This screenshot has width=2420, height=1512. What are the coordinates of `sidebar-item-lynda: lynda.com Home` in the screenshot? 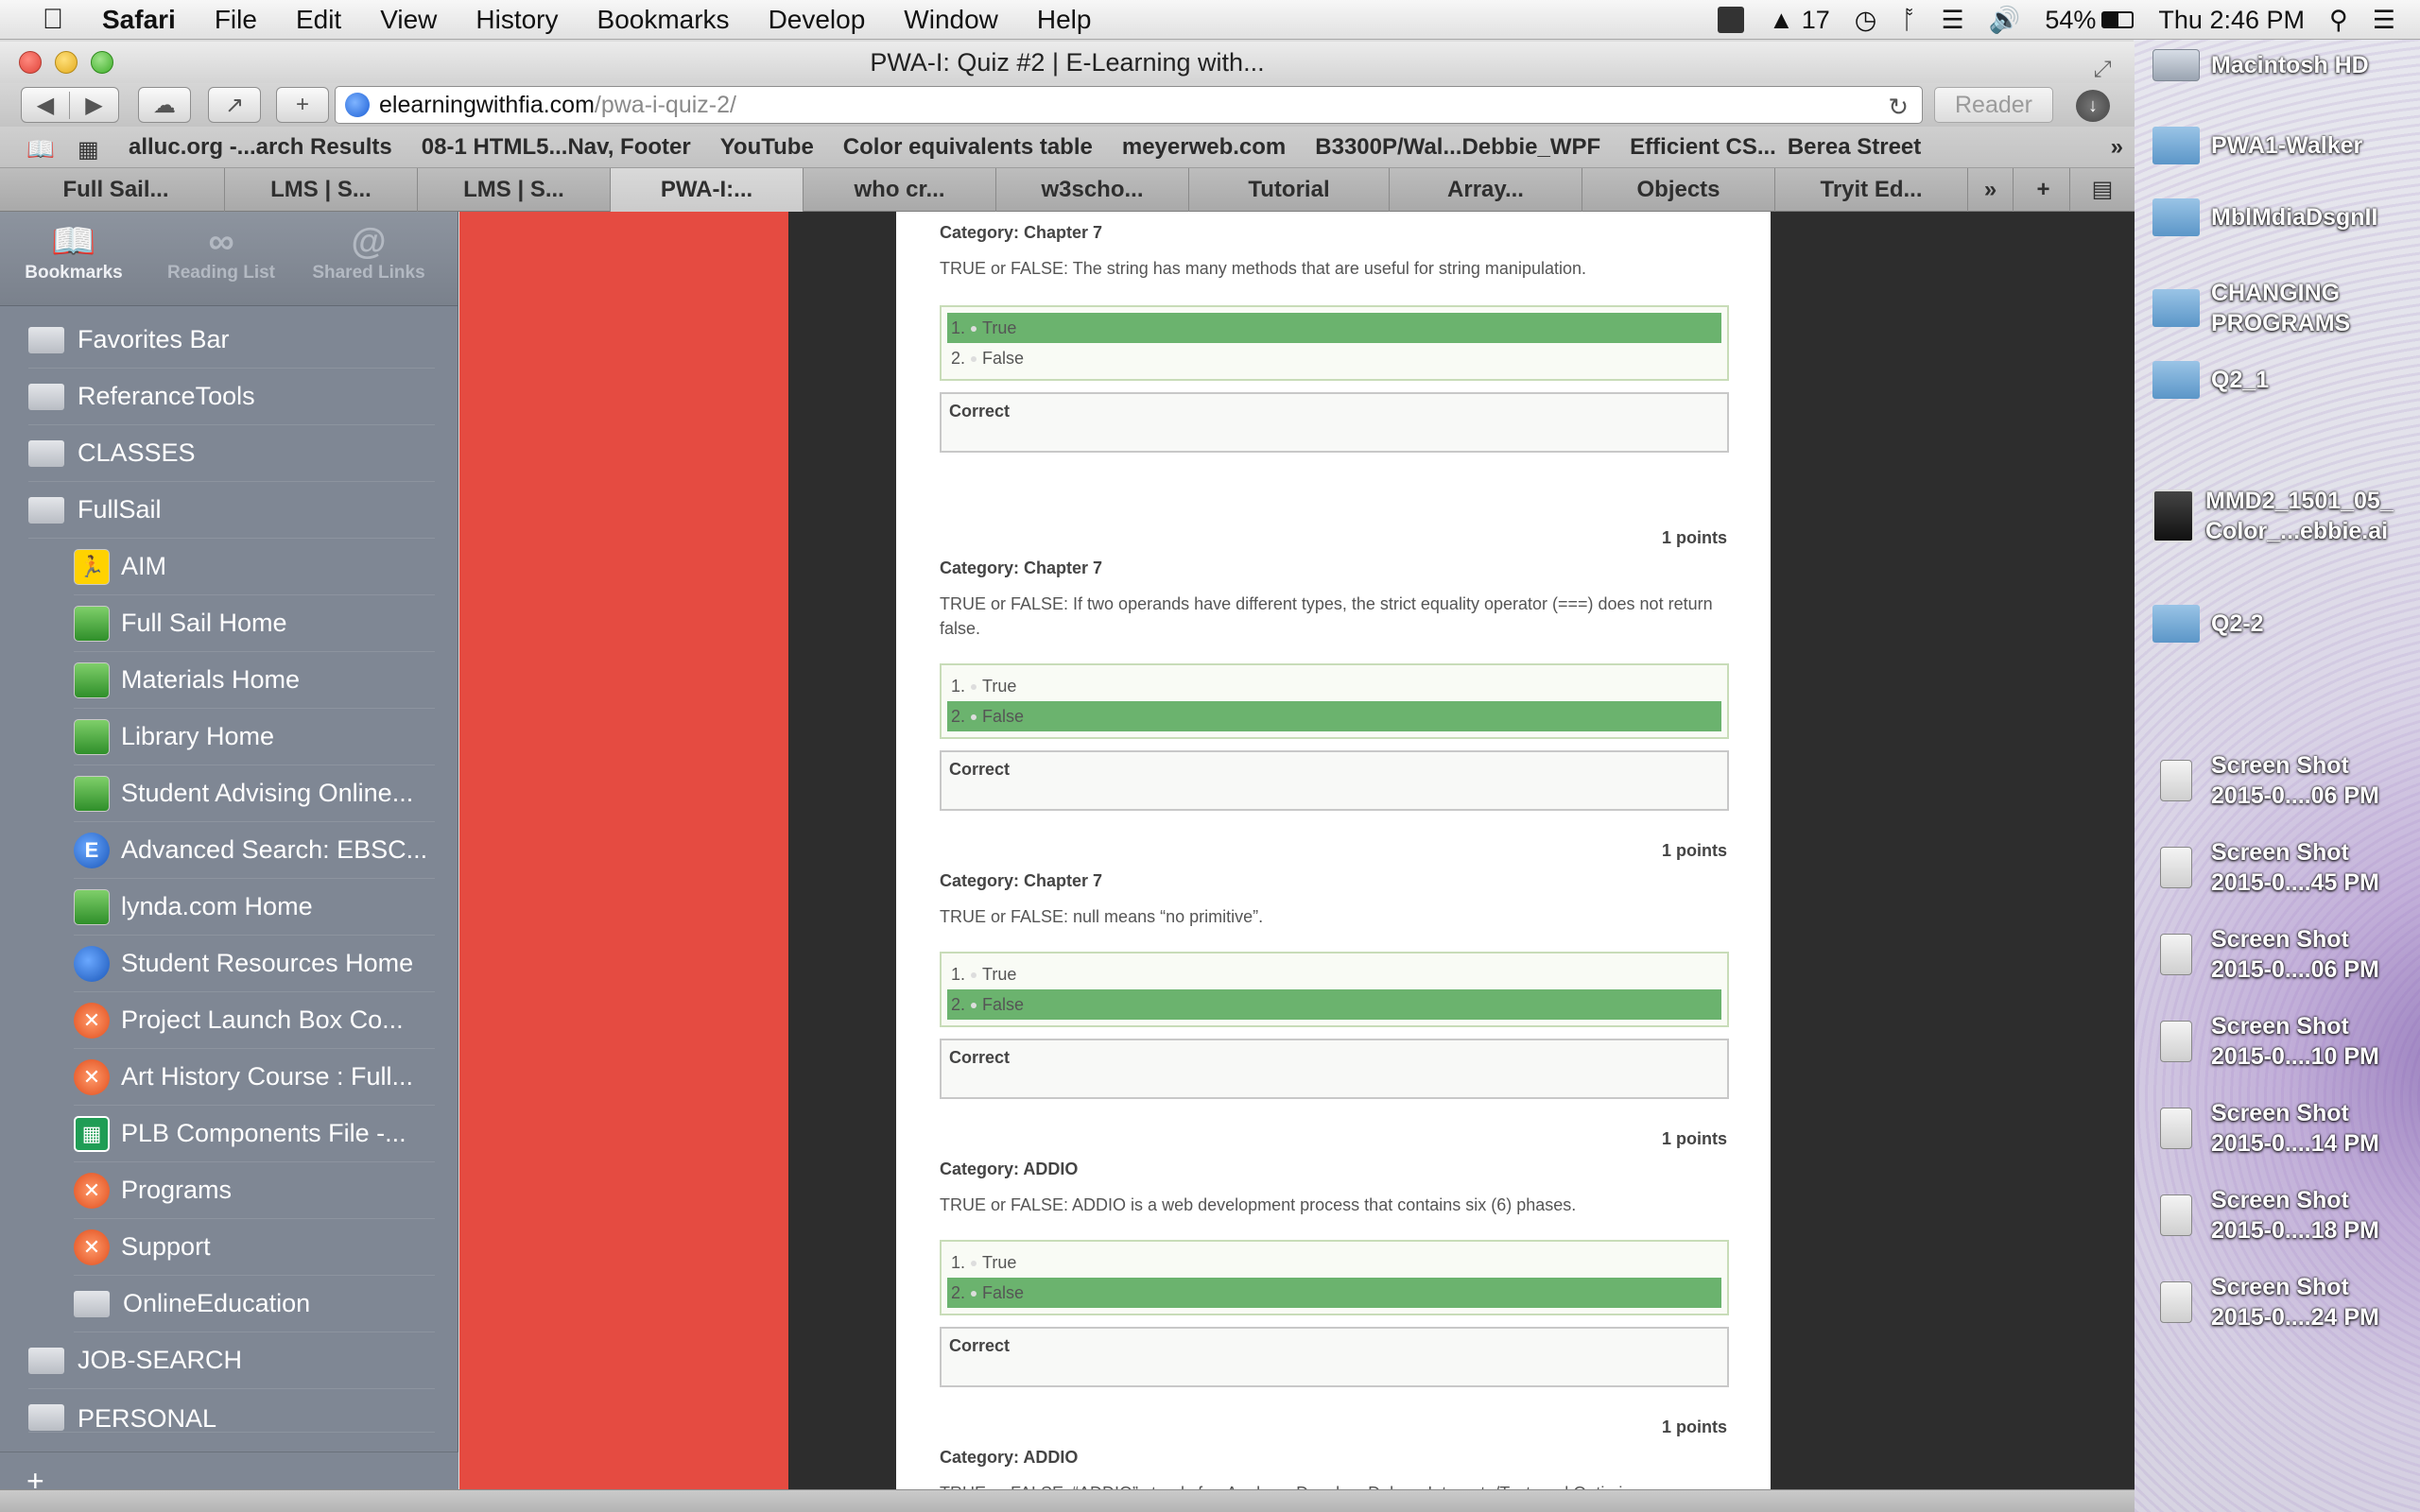 It's located at (254, 907).